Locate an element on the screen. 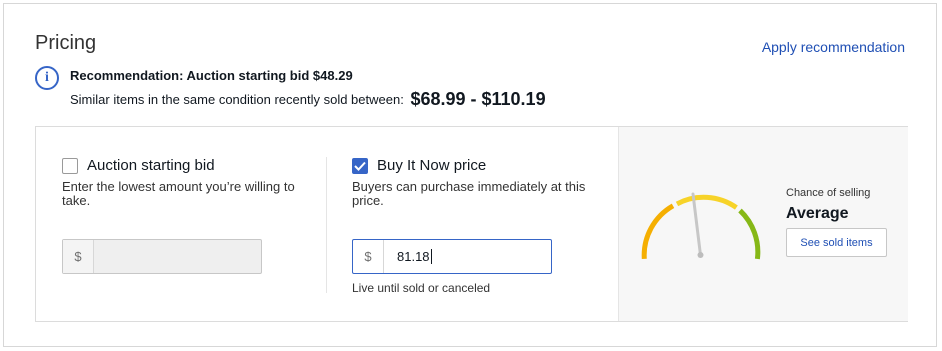 The height and width of the screenshot is (351, 942). auction-checkbox is located at coordinates (70, 165).